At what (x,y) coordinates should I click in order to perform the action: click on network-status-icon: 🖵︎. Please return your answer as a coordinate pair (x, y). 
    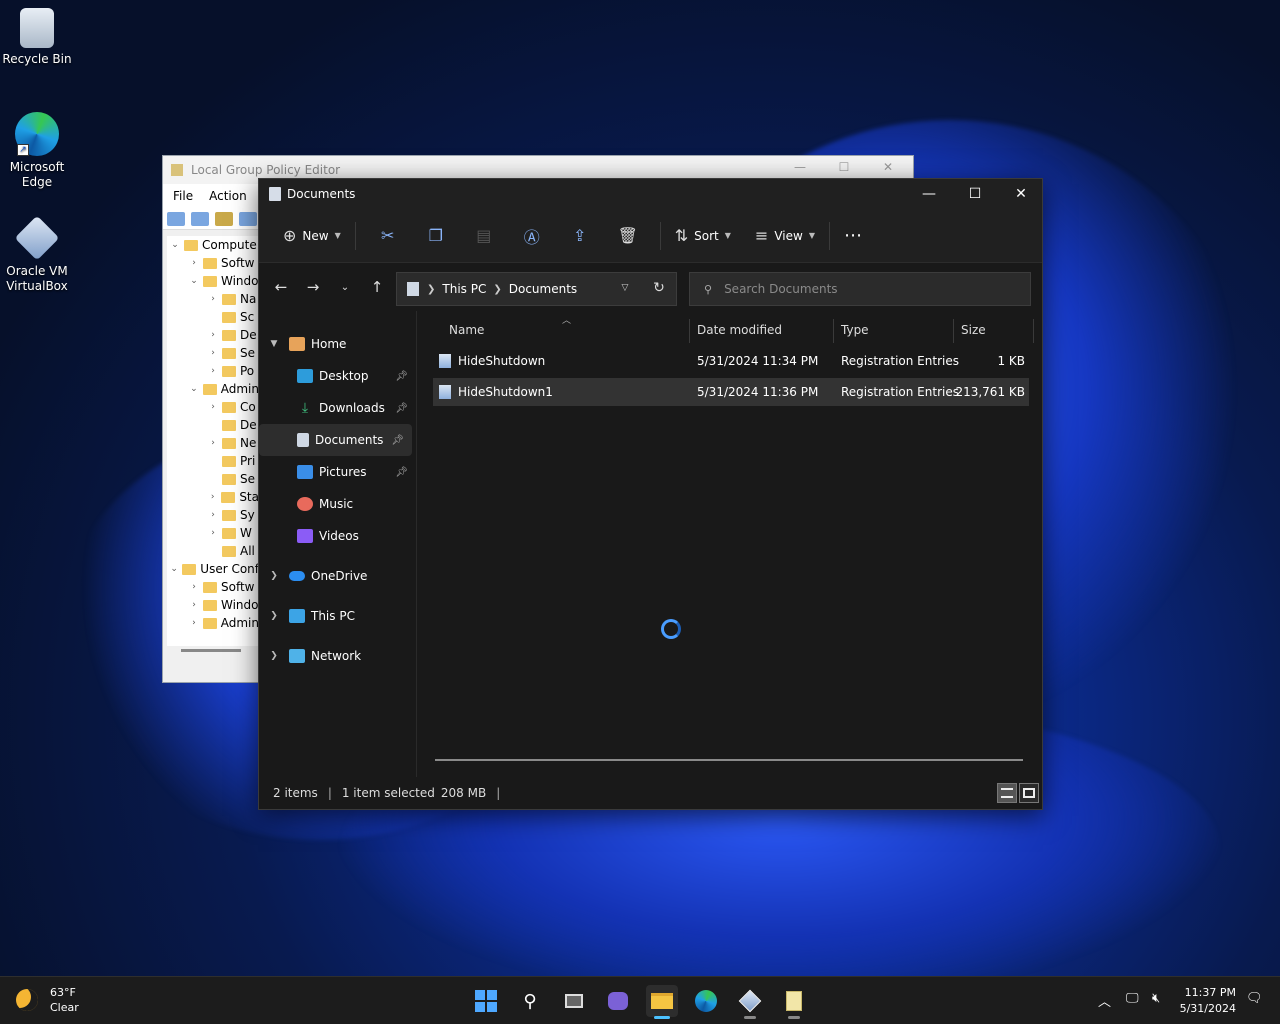
    Looking at the image, I should click on (1132, 998).